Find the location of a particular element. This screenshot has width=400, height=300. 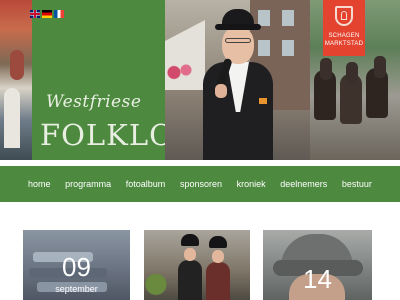

event-card is located at coordinates (197, 265).